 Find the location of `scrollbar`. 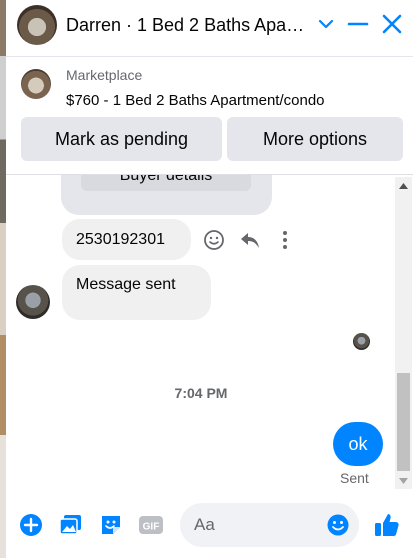

scrollbar is located at coordinates (403, 333).